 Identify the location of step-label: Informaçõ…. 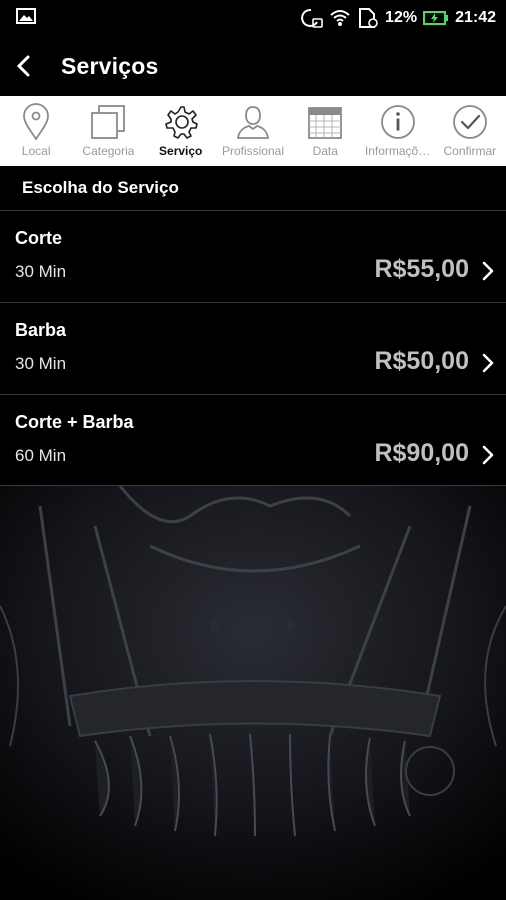
(397, 151).